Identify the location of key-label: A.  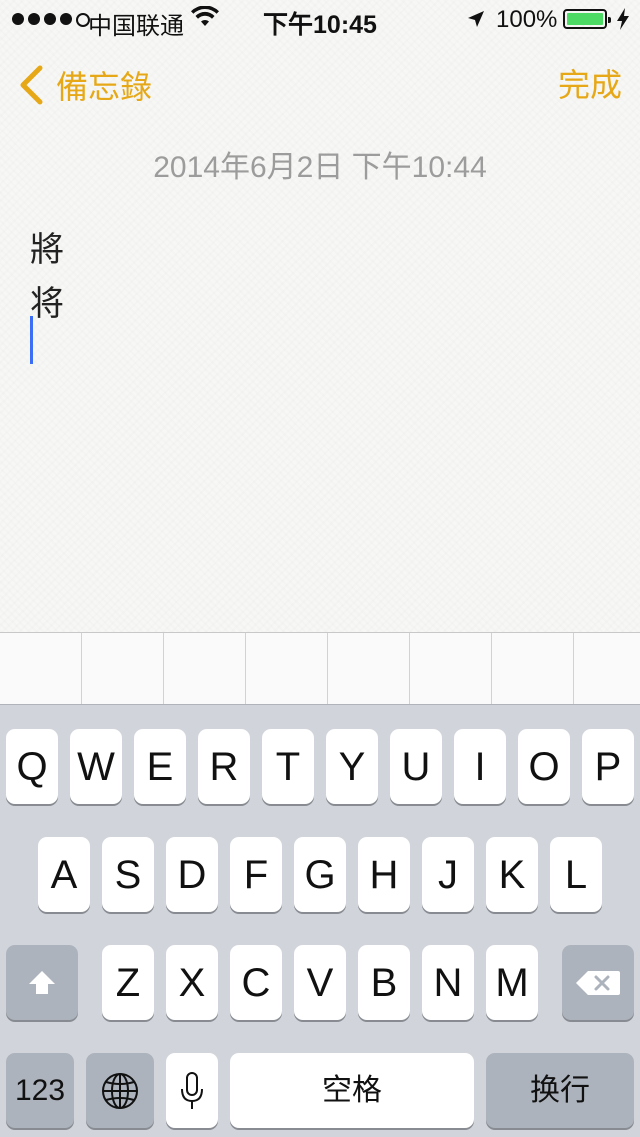
(64, 874).